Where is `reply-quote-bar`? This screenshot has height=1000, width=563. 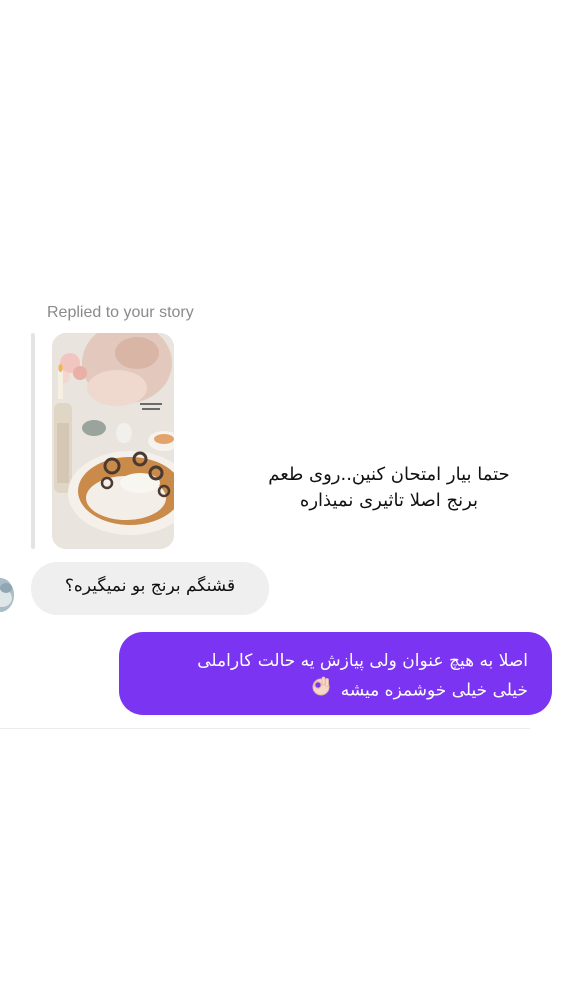 reply-quote-bar is located at coordinates (33, 441).